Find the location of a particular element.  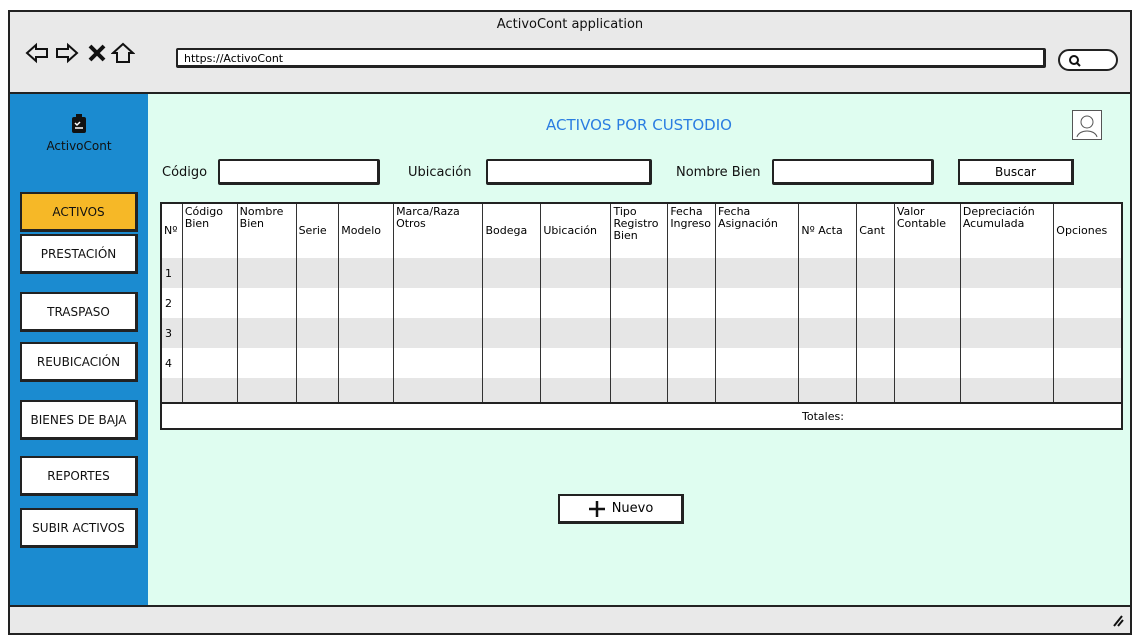

user-icon is located at coordinates (1087, 126).